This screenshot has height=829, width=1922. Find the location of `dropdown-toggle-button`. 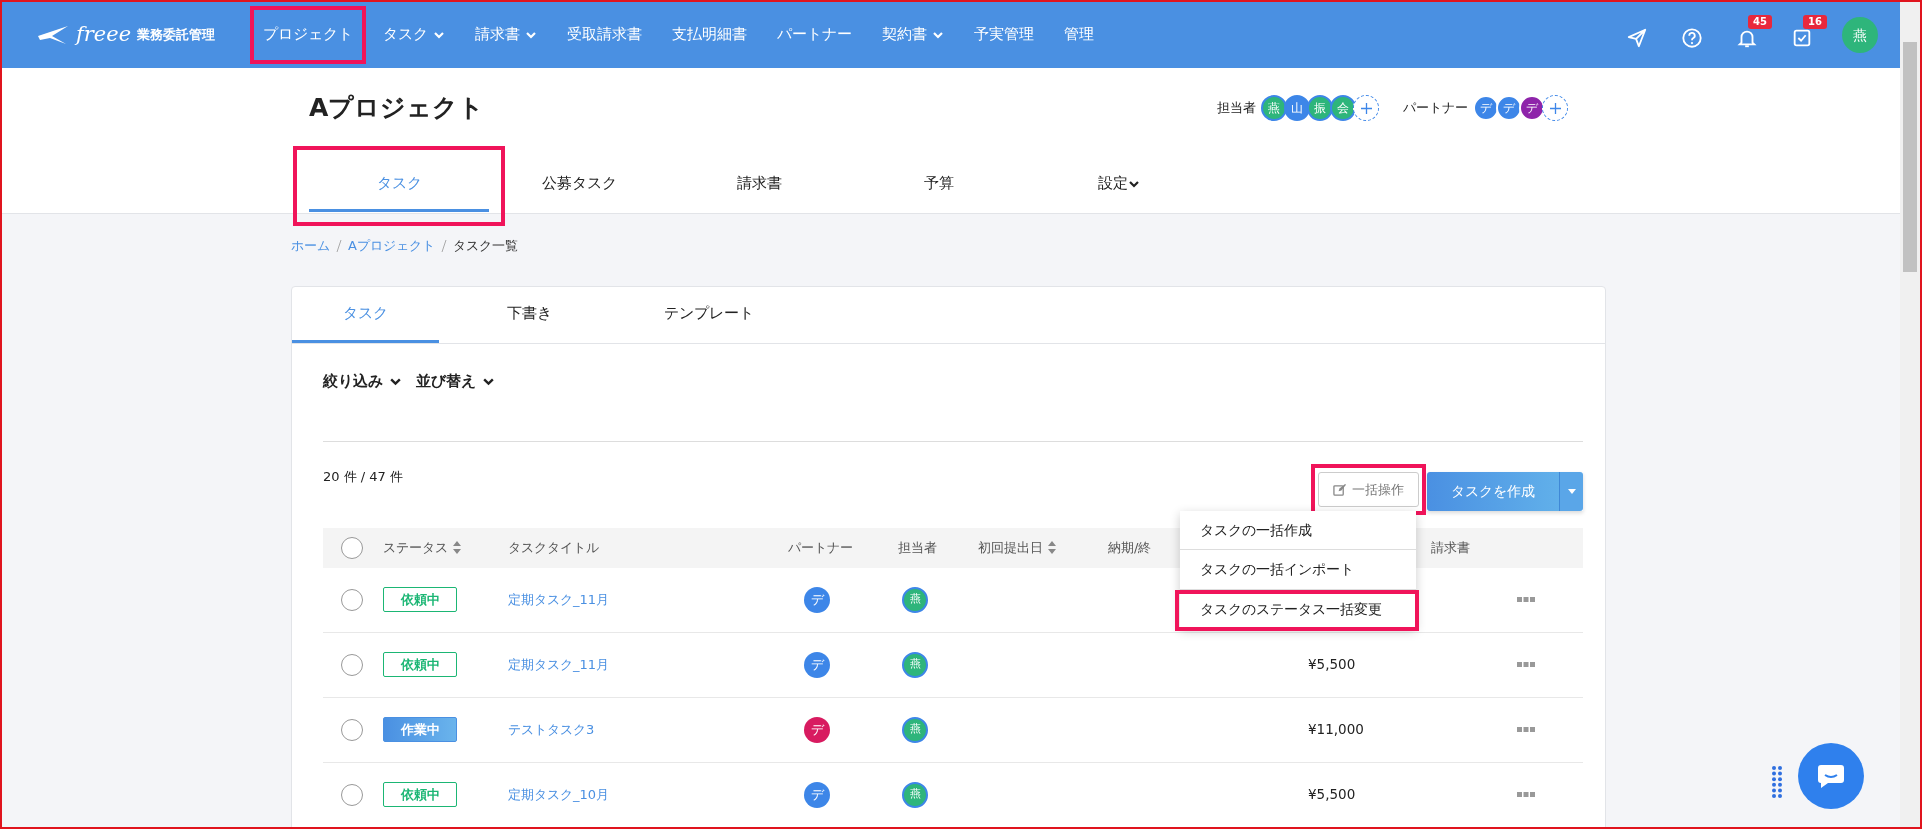

dropdown-toggle-button is located at coordinates (1571, 491).